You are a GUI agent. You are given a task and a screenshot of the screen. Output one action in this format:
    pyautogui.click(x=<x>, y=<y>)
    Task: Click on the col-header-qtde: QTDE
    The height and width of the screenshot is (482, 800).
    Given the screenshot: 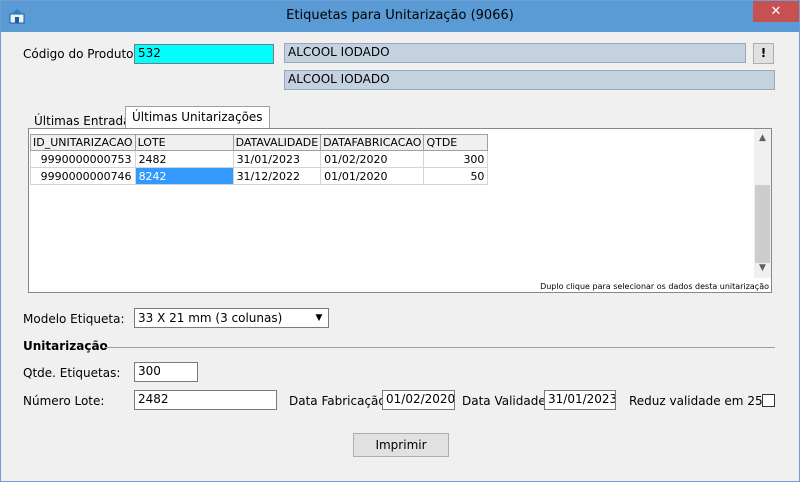 What is the action you would take?
    pyautogui.click(x=456, y=142)
    